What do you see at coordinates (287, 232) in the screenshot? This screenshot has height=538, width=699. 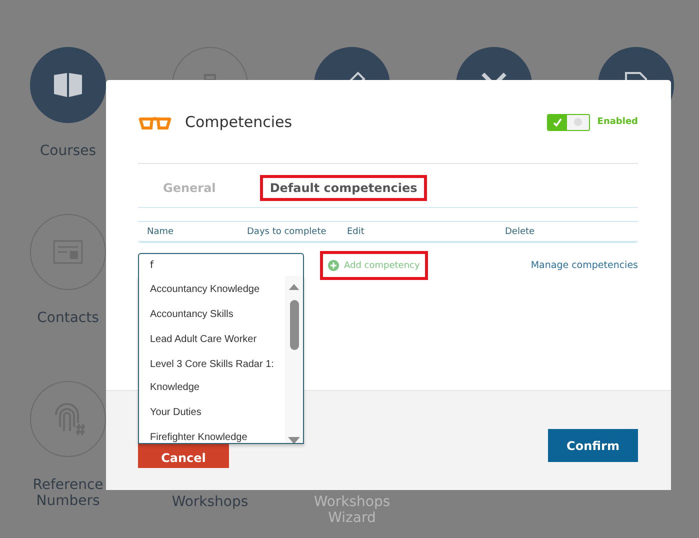 I see `column-header: Days to complete` at bounding box center [287, 232].